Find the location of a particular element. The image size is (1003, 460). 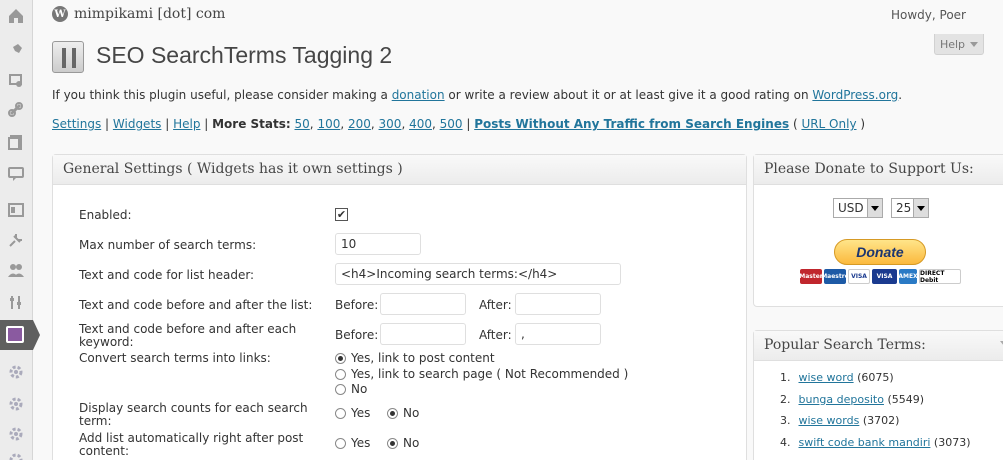

autoadd-yes-radio: Yes is located at coordinates (352, 443).